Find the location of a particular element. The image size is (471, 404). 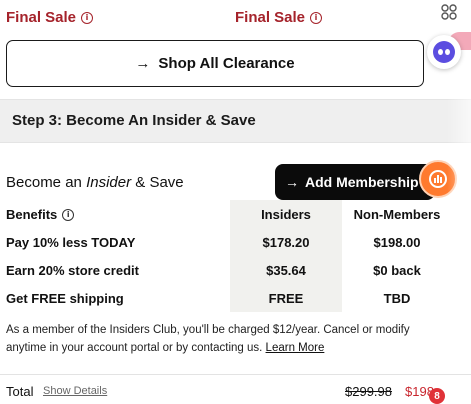

insiders-header: Insiders is located at coordinates (286, 214).